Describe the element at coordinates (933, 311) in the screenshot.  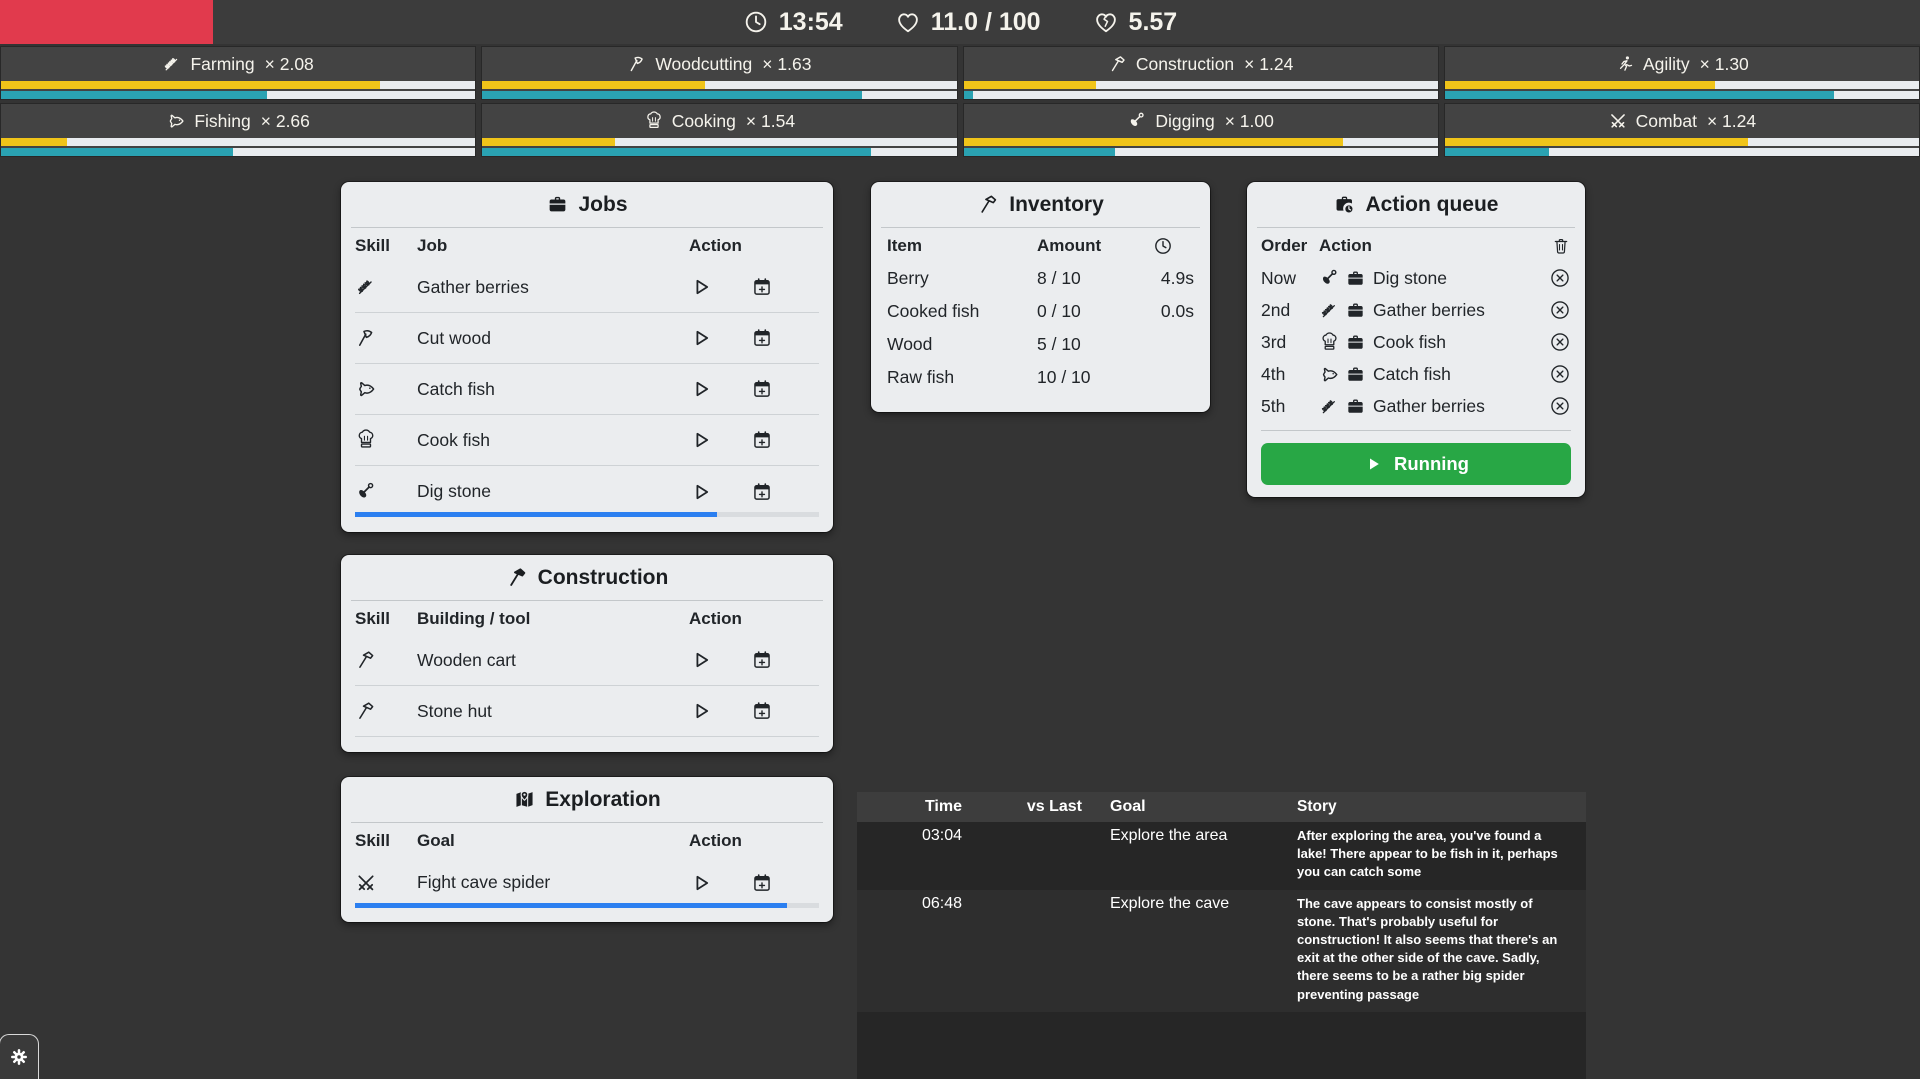
I see `item-name: Cooked fish` at that location.